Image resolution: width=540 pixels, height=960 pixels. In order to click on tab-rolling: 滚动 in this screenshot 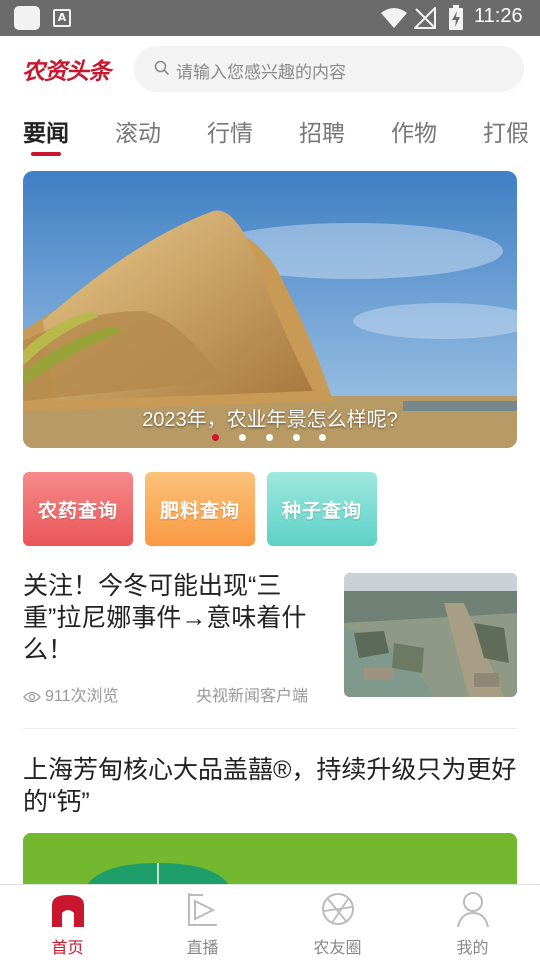, I will do `click(138, 131)`.